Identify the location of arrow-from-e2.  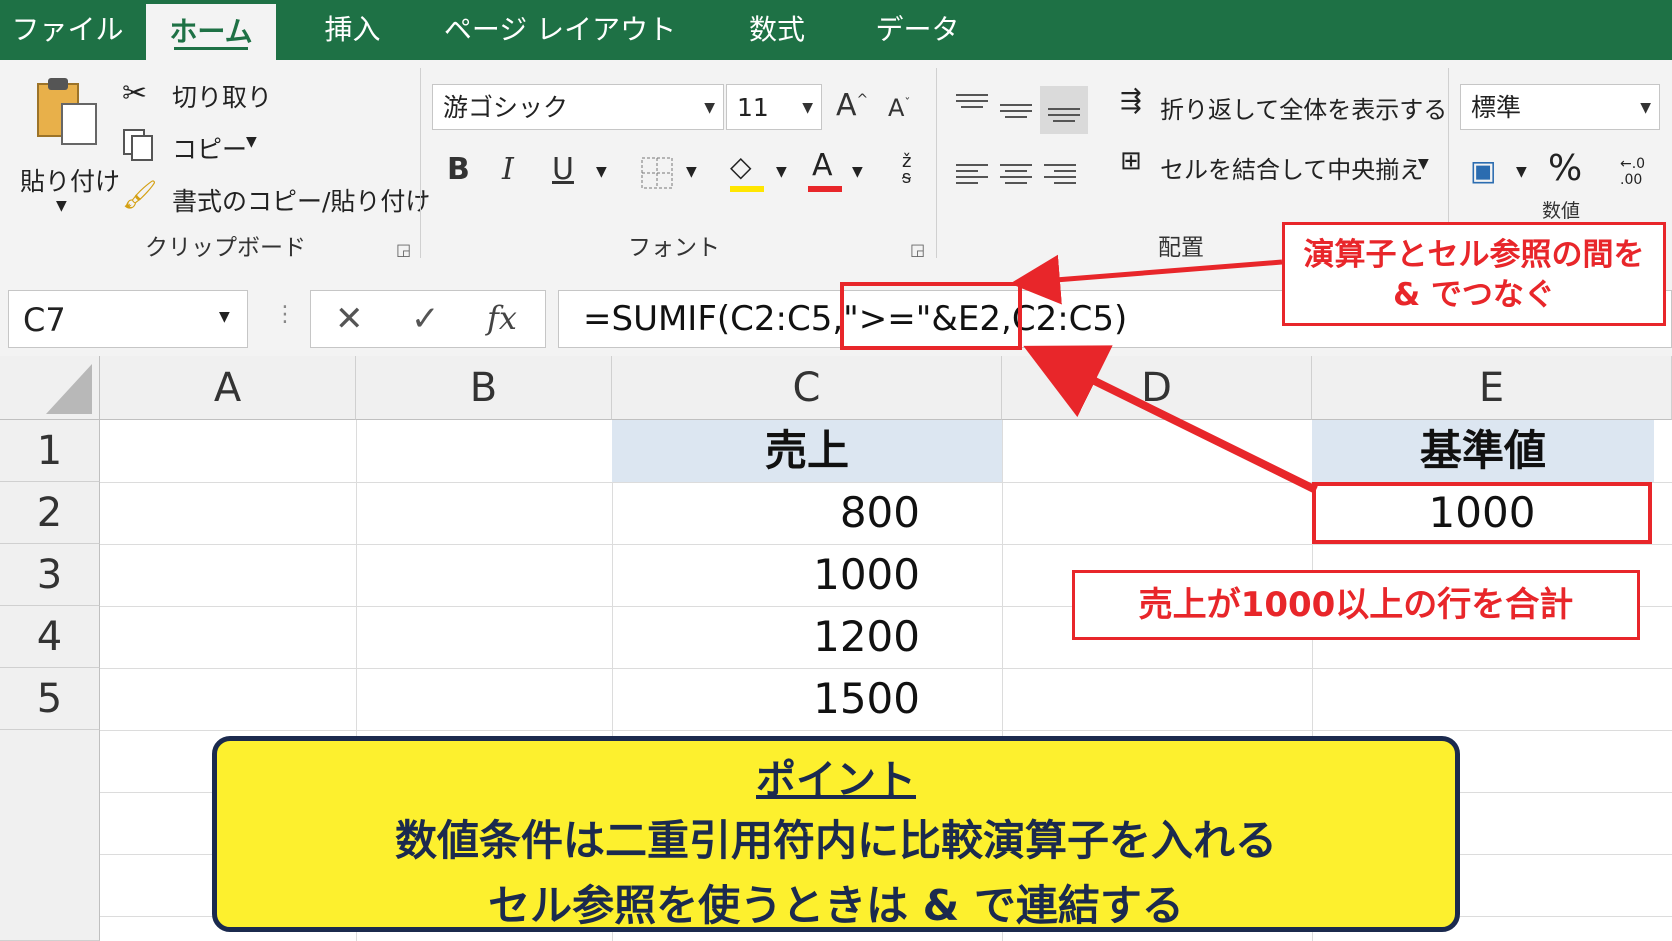
(1170, 419).